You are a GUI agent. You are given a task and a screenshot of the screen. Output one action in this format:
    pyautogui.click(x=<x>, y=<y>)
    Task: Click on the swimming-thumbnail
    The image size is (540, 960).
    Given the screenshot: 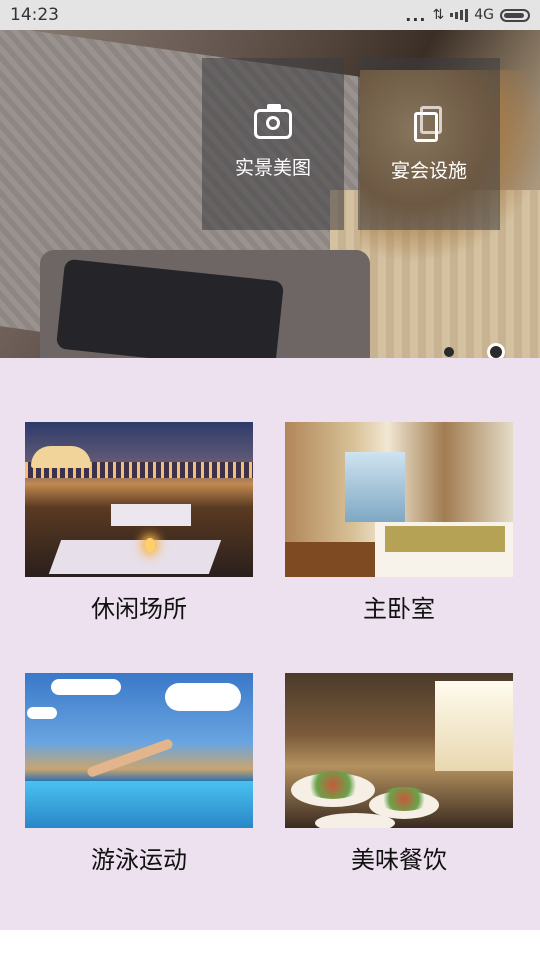 What is the action you would take?
    pyautogui.click(x=139, y=750)
    